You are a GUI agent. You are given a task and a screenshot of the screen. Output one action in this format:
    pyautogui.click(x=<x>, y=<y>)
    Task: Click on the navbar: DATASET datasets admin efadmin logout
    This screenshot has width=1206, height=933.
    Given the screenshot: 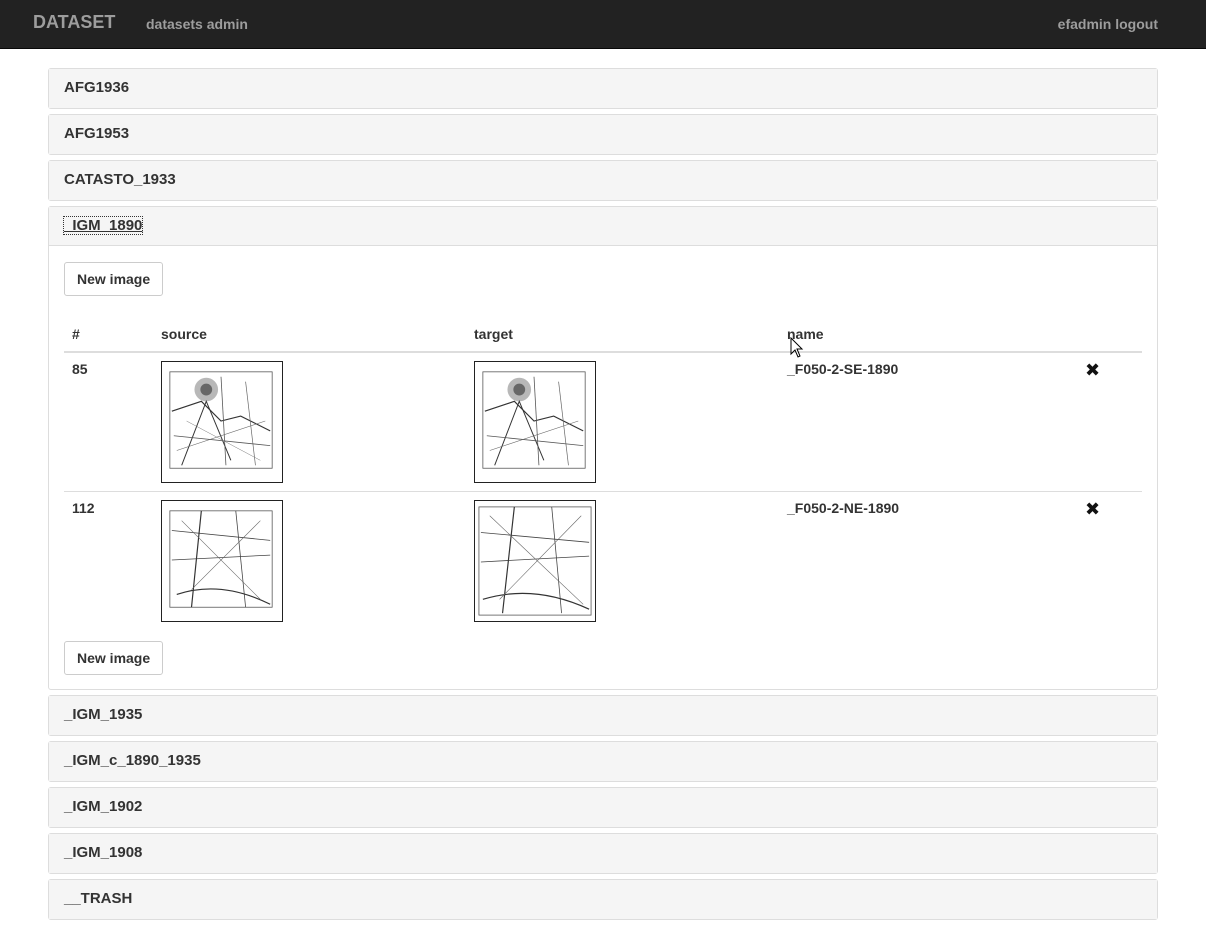 What is the action you would take?
    pyautogui.click(x=603, y=24)
    